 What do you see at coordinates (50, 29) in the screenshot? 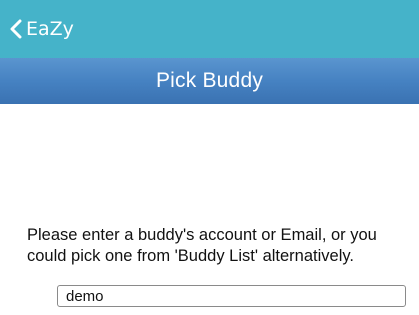
I see `back-button-label: EaZy` at bounding box center [50, 29].